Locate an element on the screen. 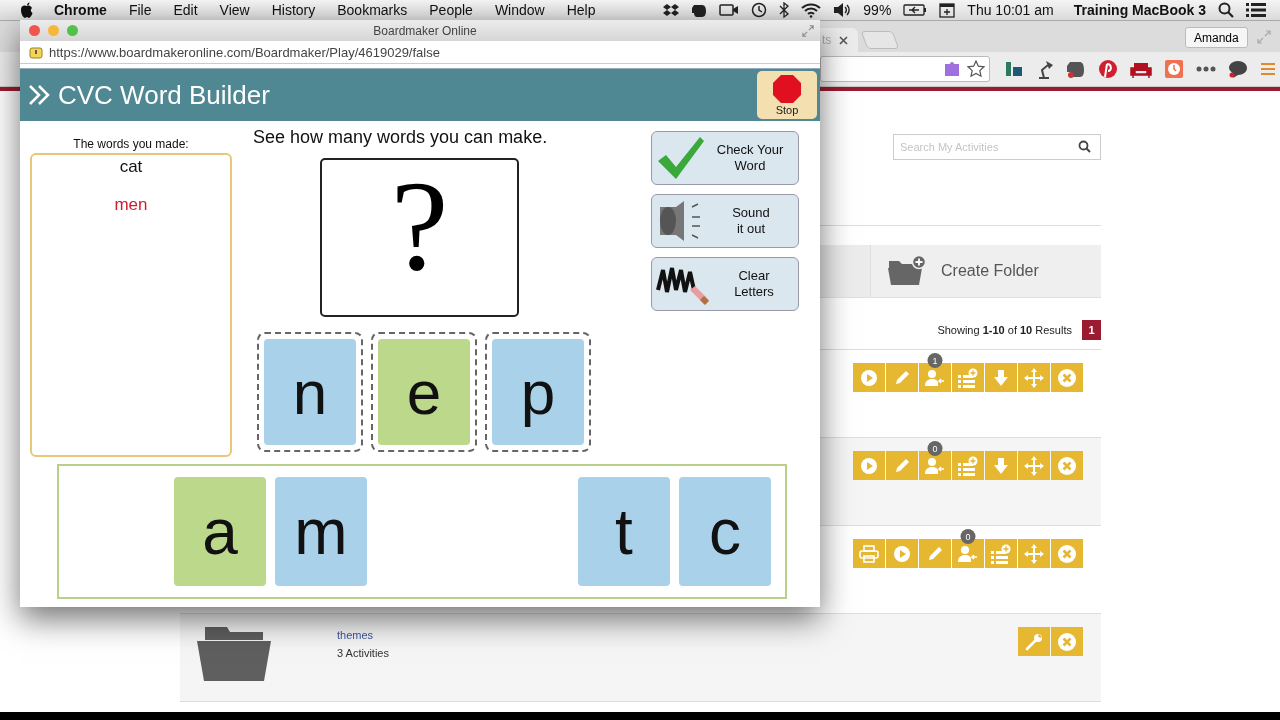  dropbox-icon is located at coordinates (671, 10).